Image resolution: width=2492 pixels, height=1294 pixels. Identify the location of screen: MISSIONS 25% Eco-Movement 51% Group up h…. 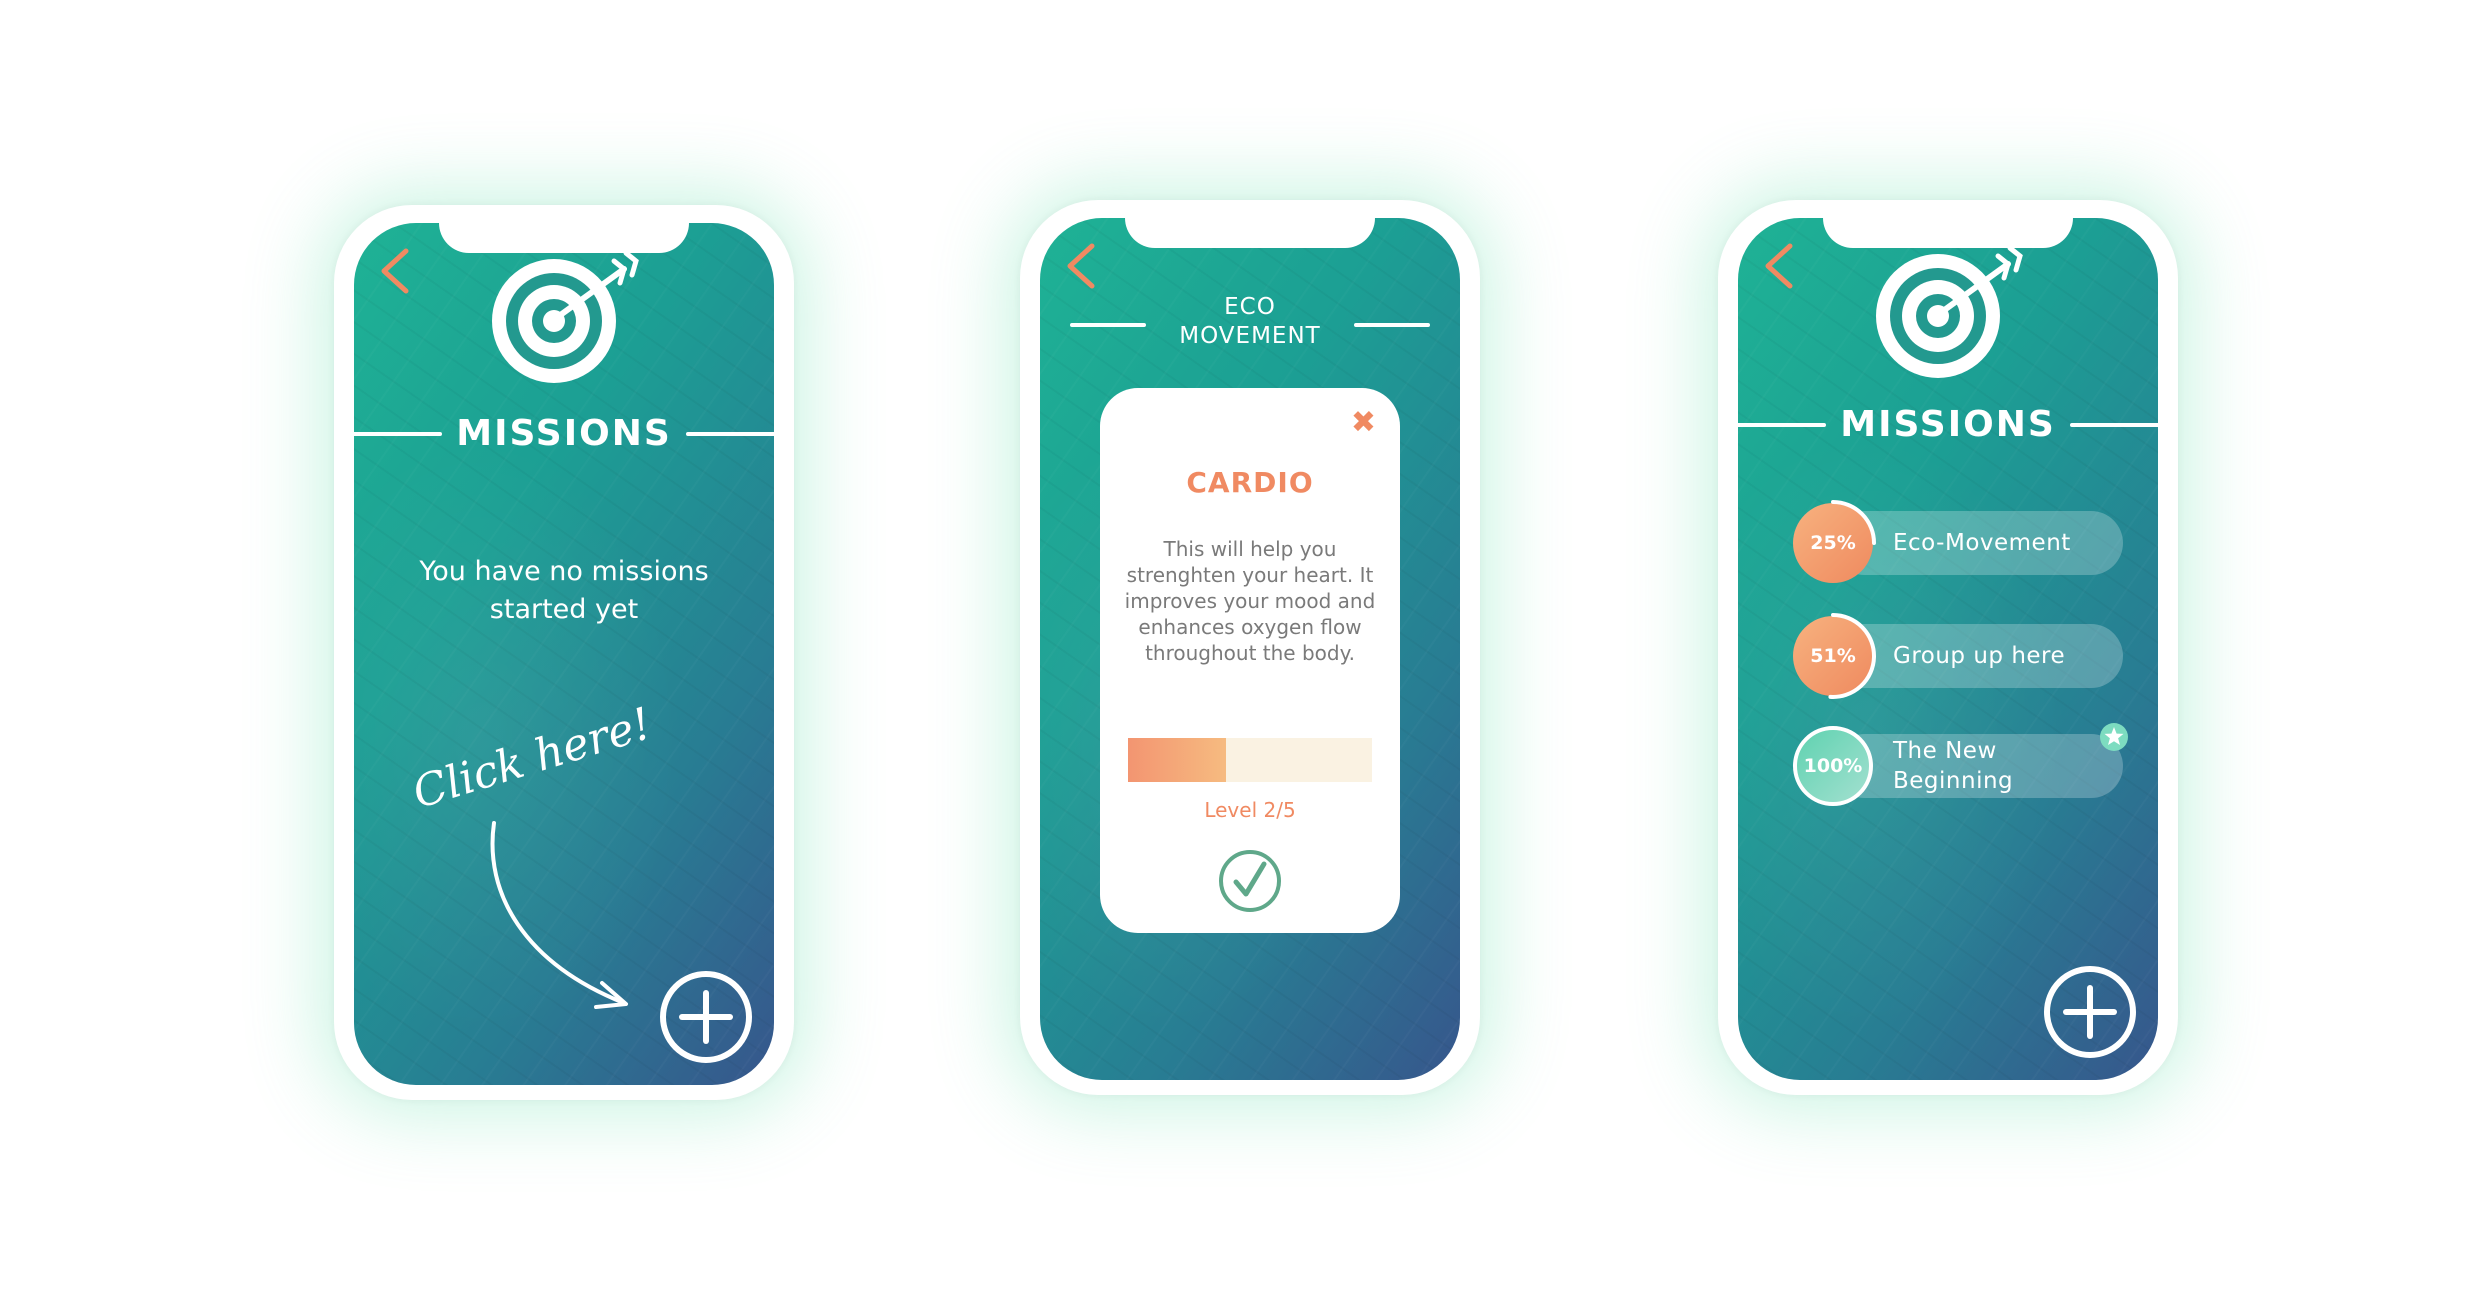
(1948, 649).